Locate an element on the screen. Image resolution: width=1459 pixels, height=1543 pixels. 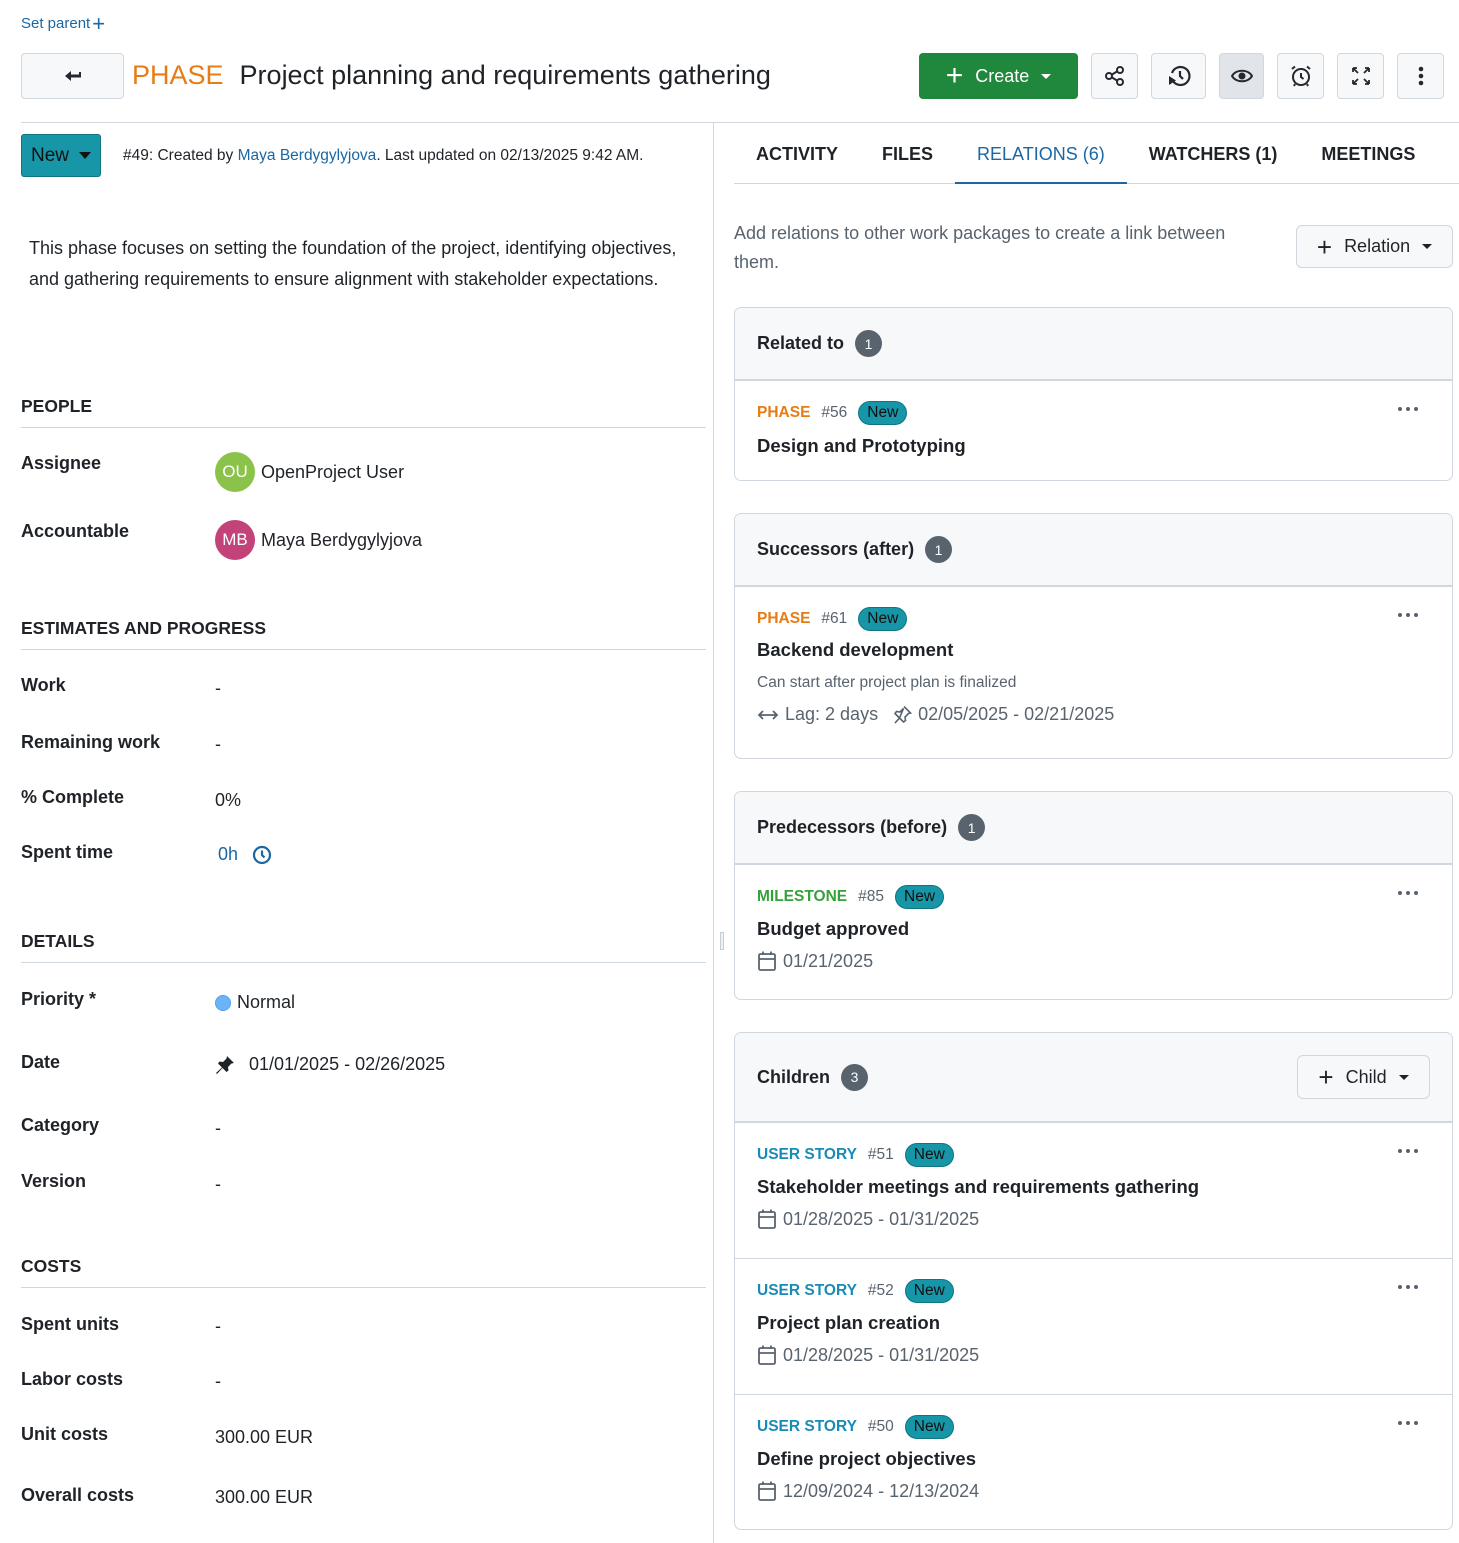
section-people-title: PEOPLE is located at coordinates (363, 412).